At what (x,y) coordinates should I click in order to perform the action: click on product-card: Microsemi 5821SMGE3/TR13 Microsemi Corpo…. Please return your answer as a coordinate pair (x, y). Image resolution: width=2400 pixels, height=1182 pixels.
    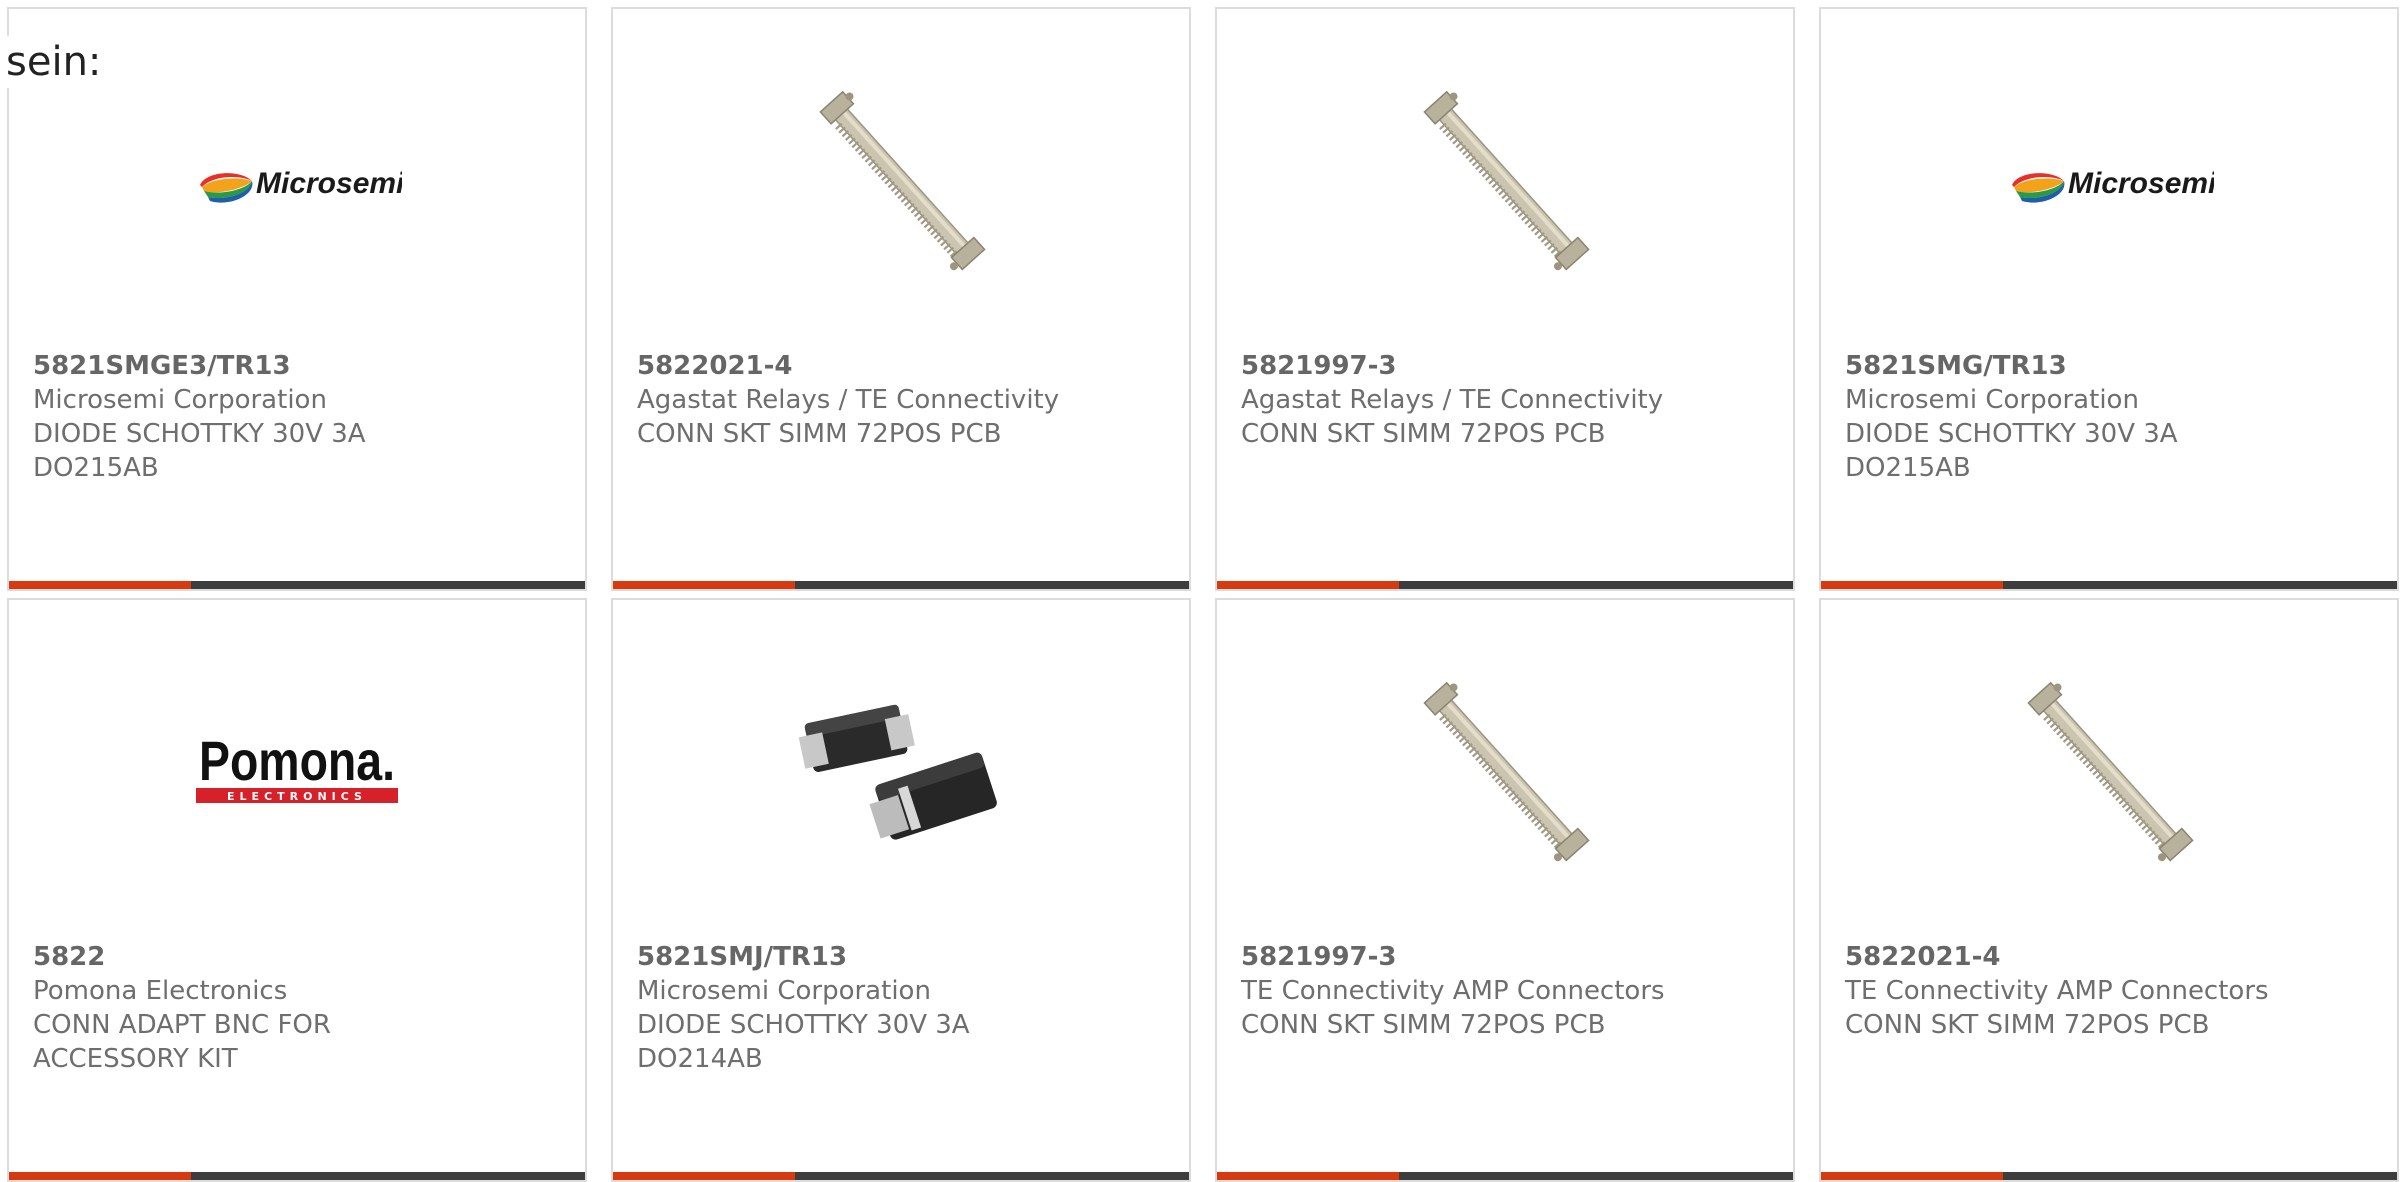
    Looking at the image, I should click on (297, 299).